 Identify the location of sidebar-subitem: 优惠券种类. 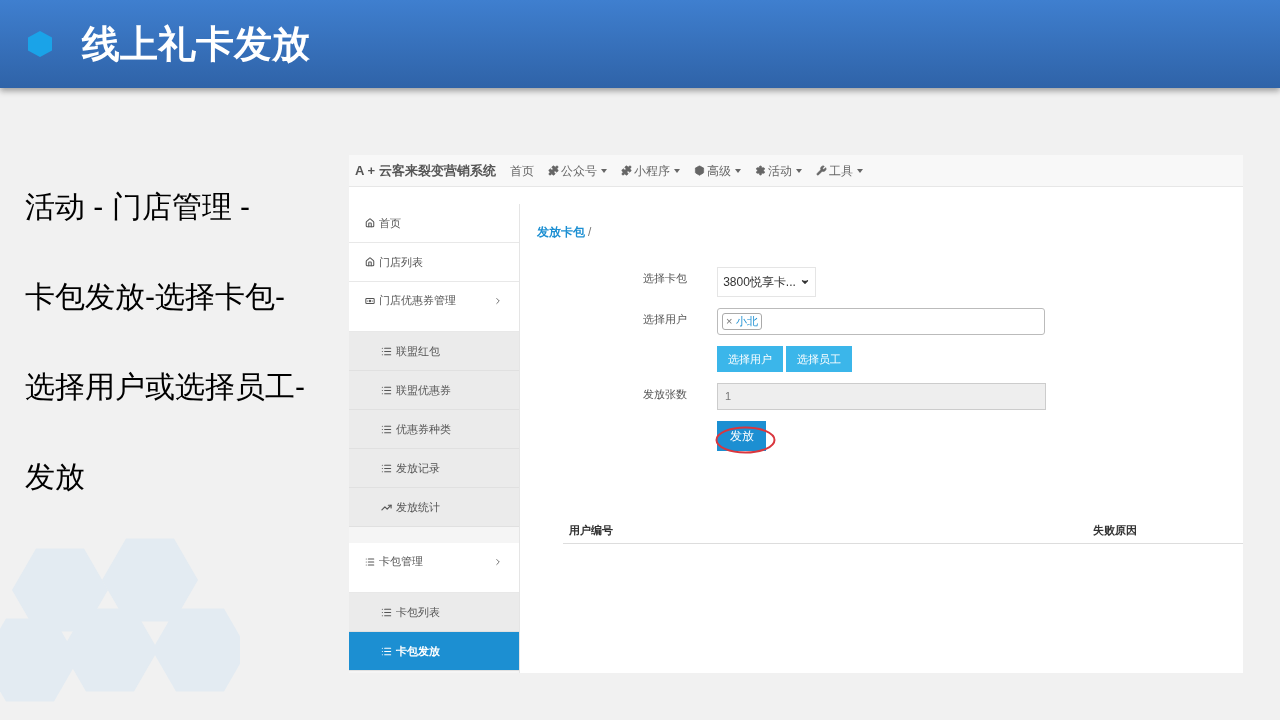
(434, 429).